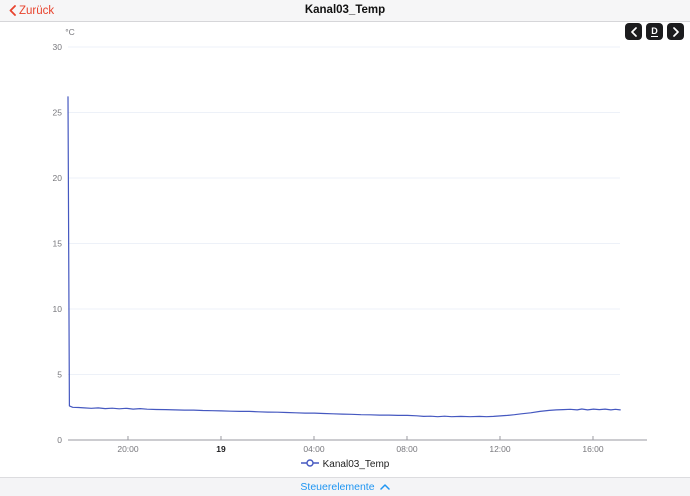  What do you see at coordinates (58, 178) in the screenshot?
I see `y-tick-label: 20` at bounding box center [58, 178].